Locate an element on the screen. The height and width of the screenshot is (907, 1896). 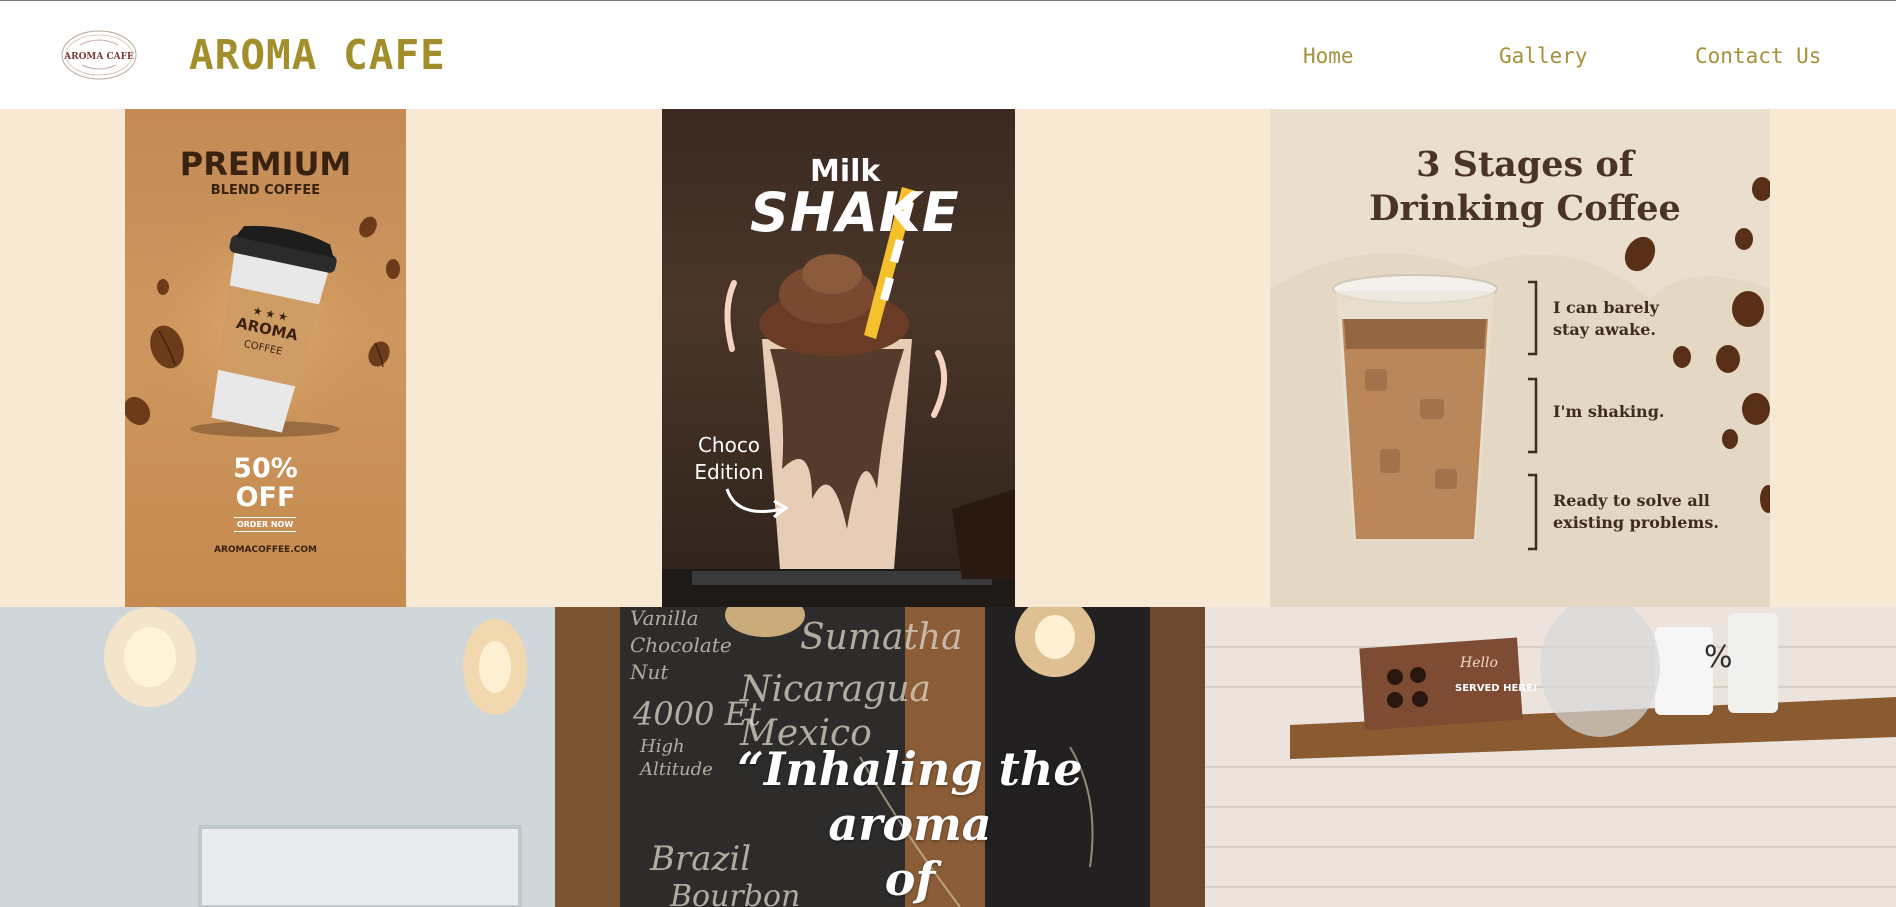
nav-contact-link: Contact Us is located at coordinates (1758, 56).